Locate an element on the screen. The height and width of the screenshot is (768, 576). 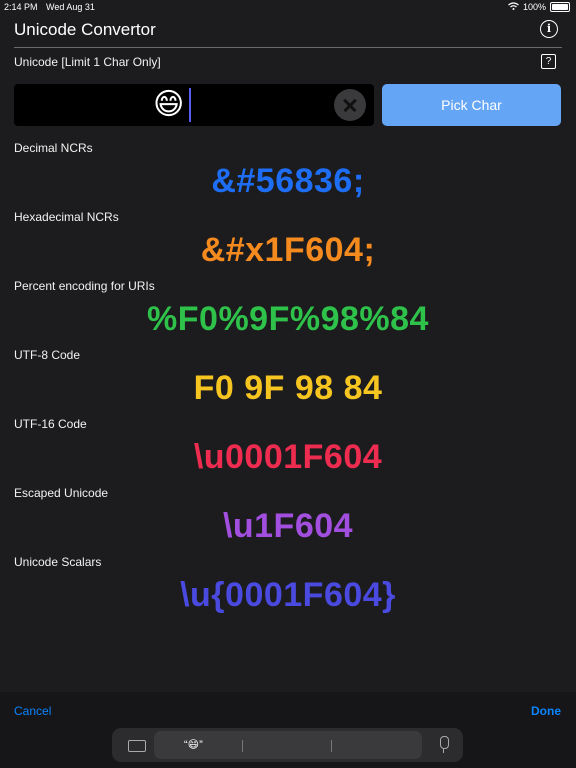
unicode-char-input: 😄 is located at coordinates (194, 105).